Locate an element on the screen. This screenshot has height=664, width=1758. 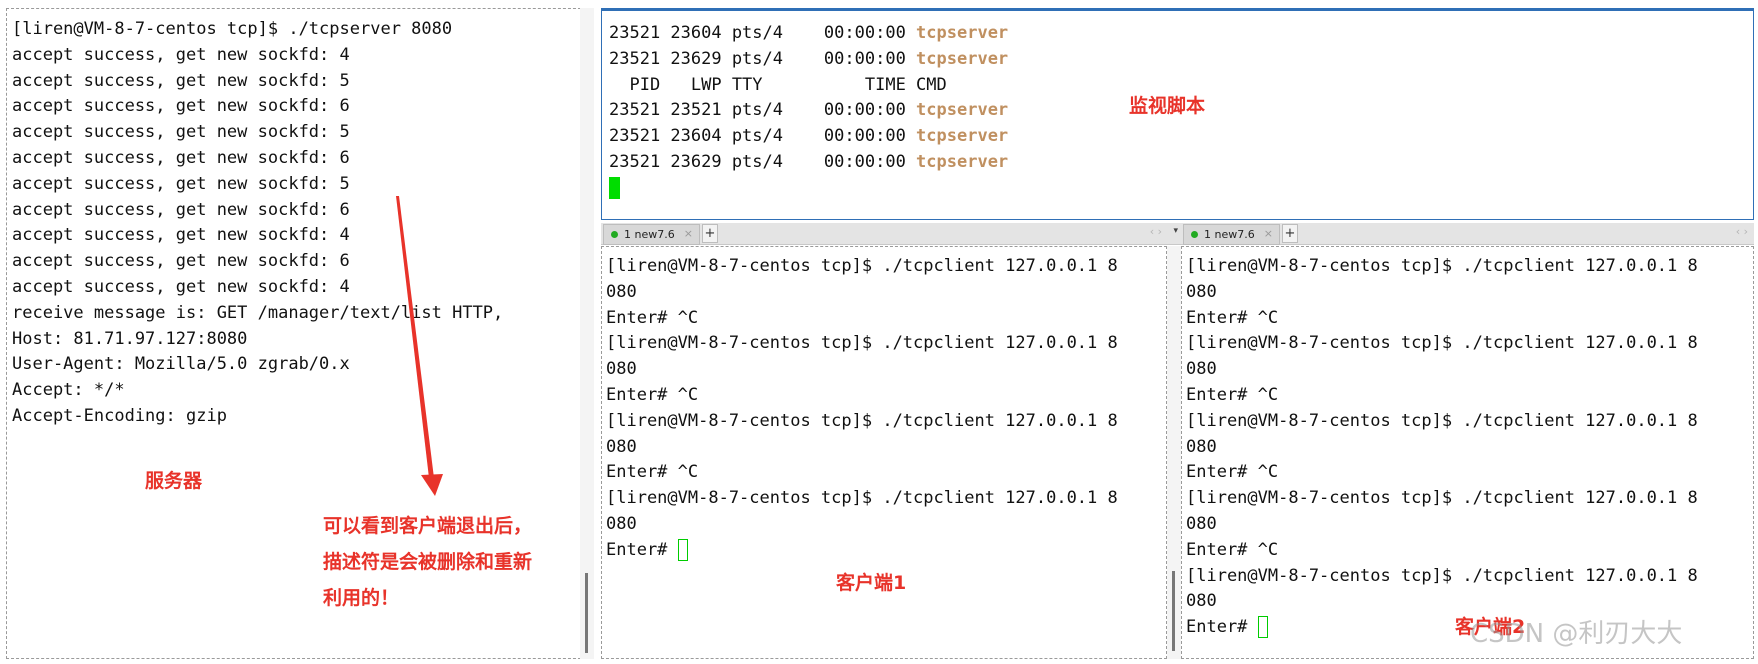
annotation-arrow is located at coordinates (419, 346).